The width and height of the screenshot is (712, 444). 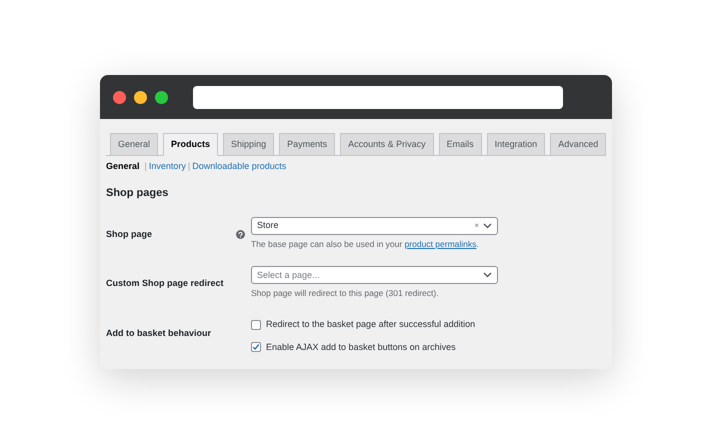 I want to click on permalinks-link: product permalinks, so click(x=440, y=243).